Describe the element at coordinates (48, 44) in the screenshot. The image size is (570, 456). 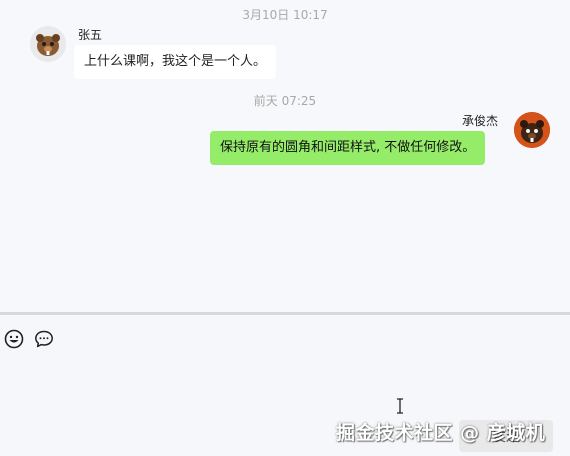
I see `beaver-avatar-icon` at that location.